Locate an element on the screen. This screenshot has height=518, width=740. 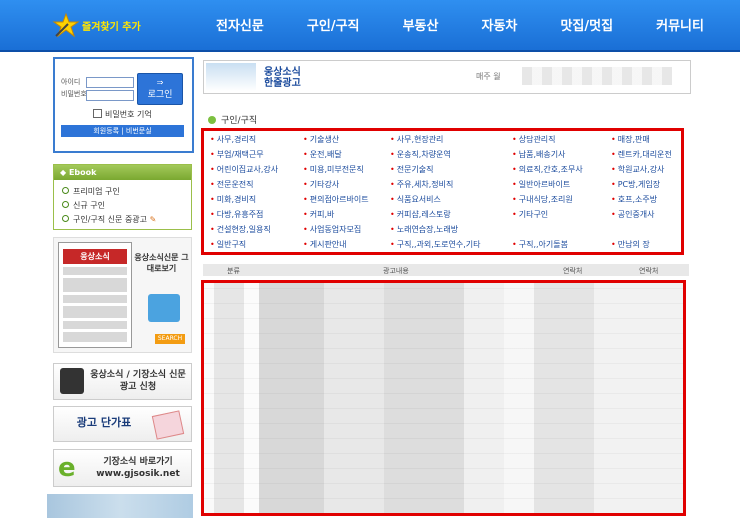
category-link: 구내식당,조리원 is located at coordinates (559, 199).